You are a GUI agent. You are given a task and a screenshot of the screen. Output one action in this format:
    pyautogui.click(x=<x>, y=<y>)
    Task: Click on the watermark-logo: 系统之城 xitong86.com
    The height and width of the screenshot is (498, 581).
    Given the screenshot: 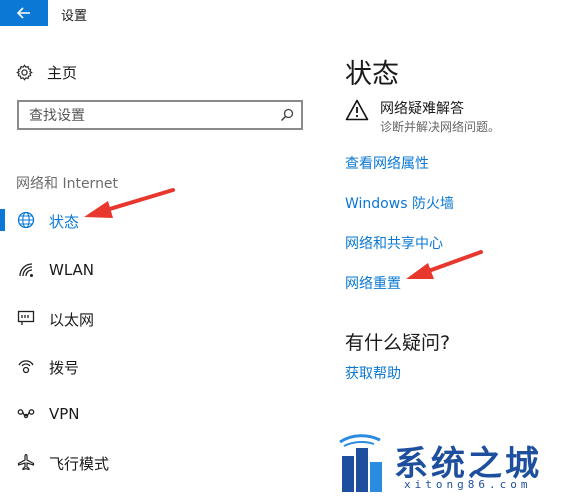 What is the action you would take?
    pyautogui.click(x=449, y=464)
    